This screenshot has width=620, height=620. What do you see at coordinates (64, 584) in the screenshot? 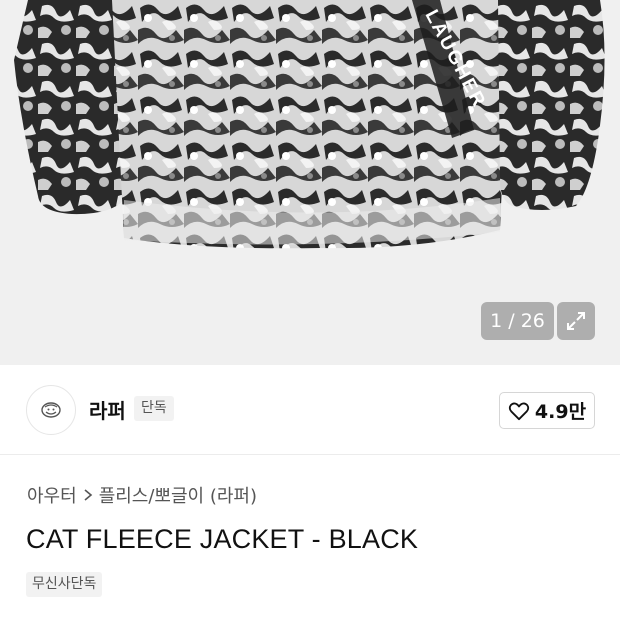
I see `exclusive-tag: 무신사단독` at bounding box center [64, 584].